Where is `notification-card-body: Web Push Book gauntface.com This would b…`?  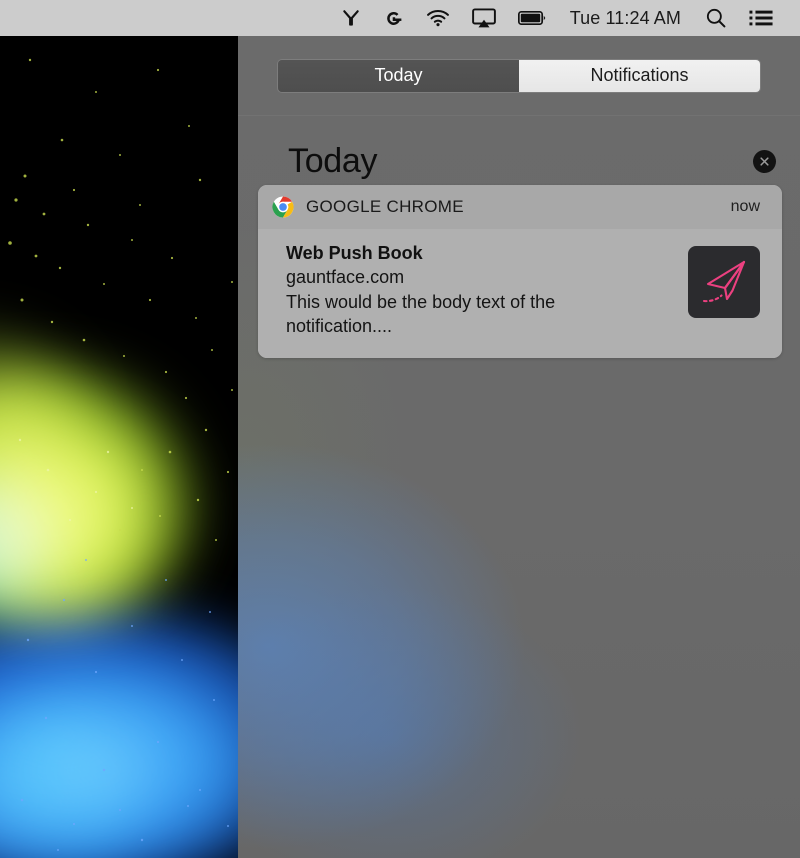
notification-card-body: Web Push Book gauntface.com This would b… is located at coordinates (520, 294).